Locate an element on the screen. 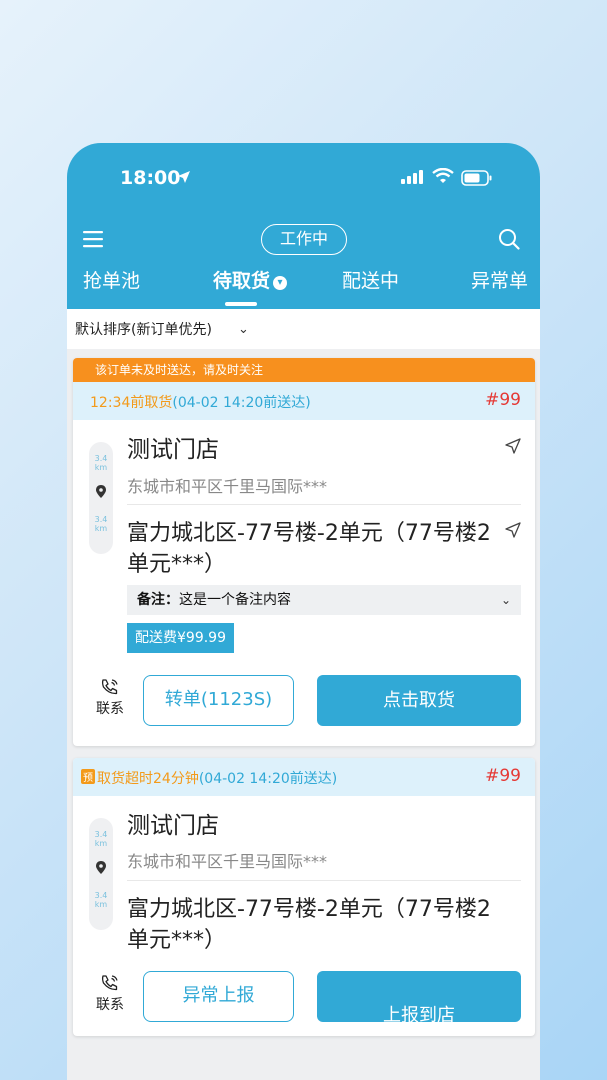 This screenshot has height=1080, width=607. chevron-down-icon: ▾ is located at coordinates (280, 283).